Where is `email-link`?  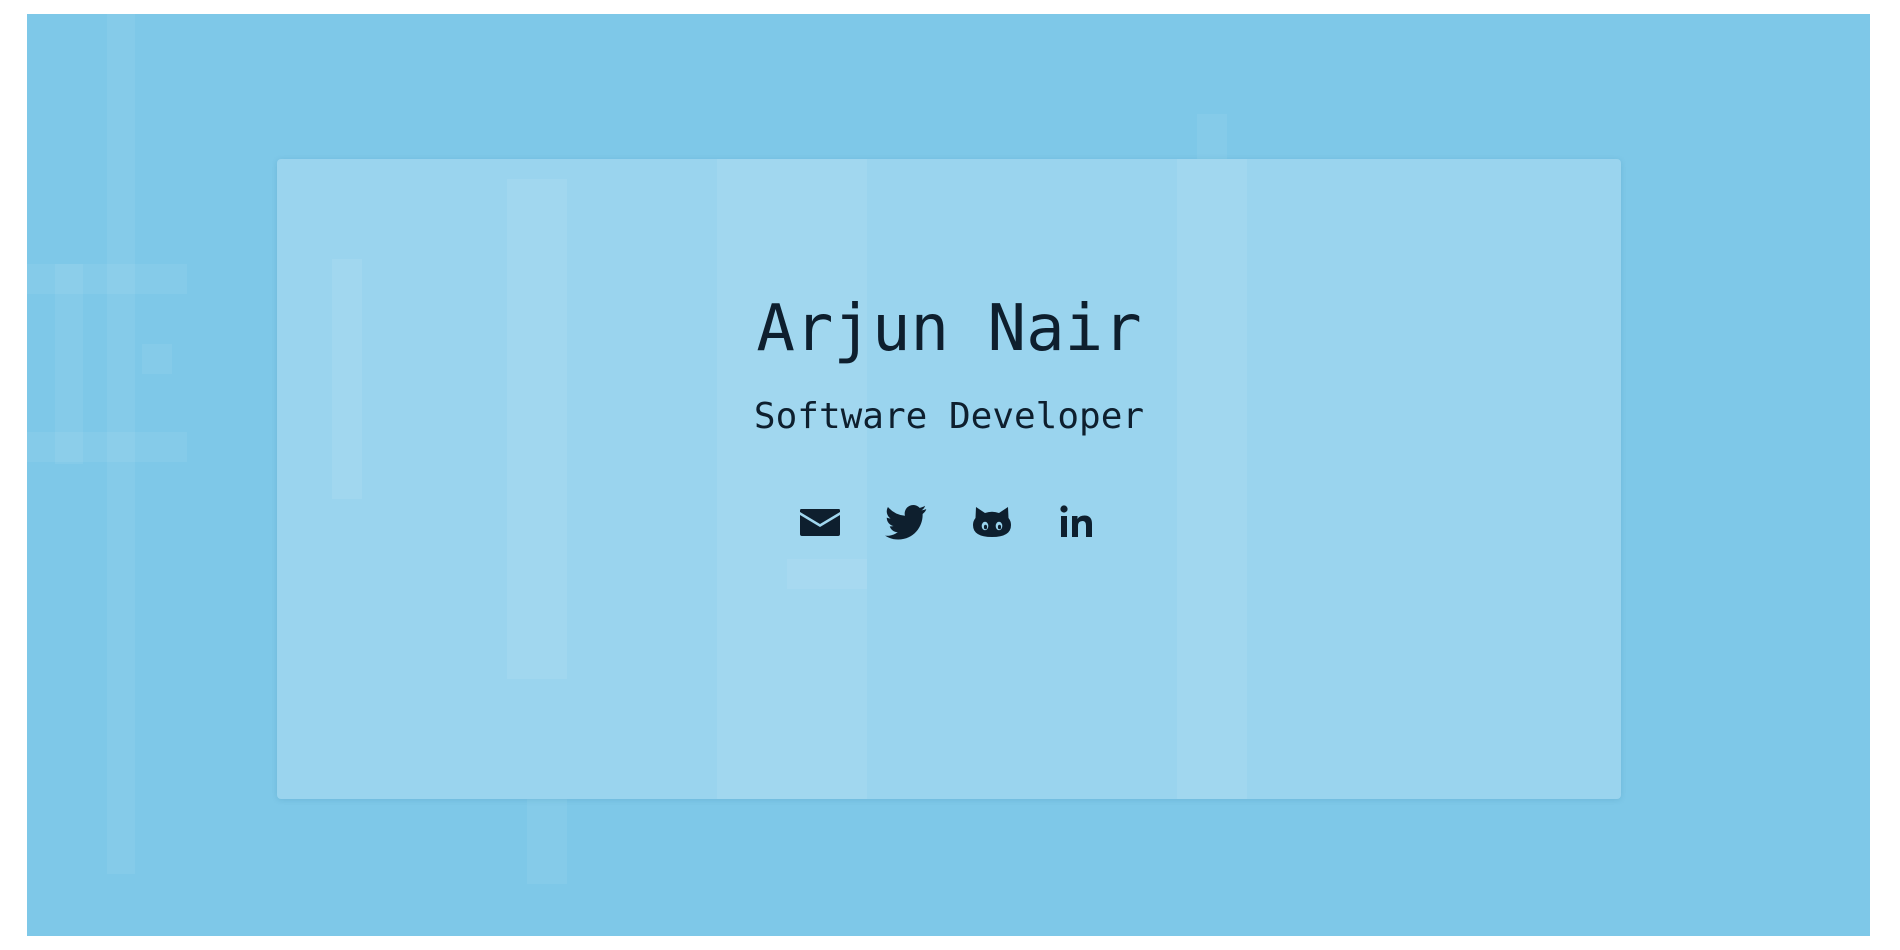 email-link is located at coordinates (820, 522).